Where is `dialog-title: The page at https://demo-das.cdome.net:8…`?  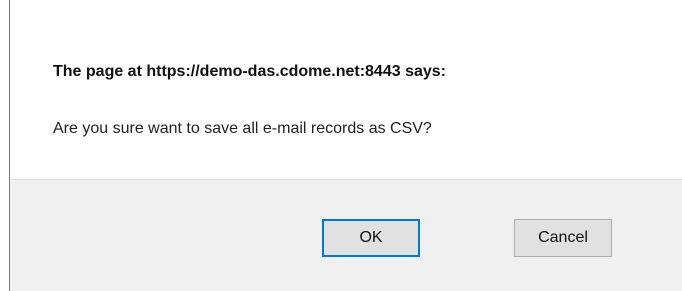
dialog-title: The page at https://demo-das.cdome.net:8… is located at coordinates (249, 71).